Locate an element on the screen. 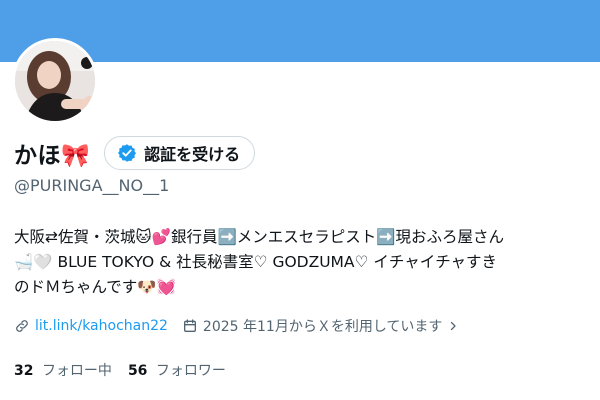 The width and height of the screenshot is (600, 400). profile-meta: lit.link/kahochan22 2025 年11月からＸを利用しています is located at coordinates (236, 326).